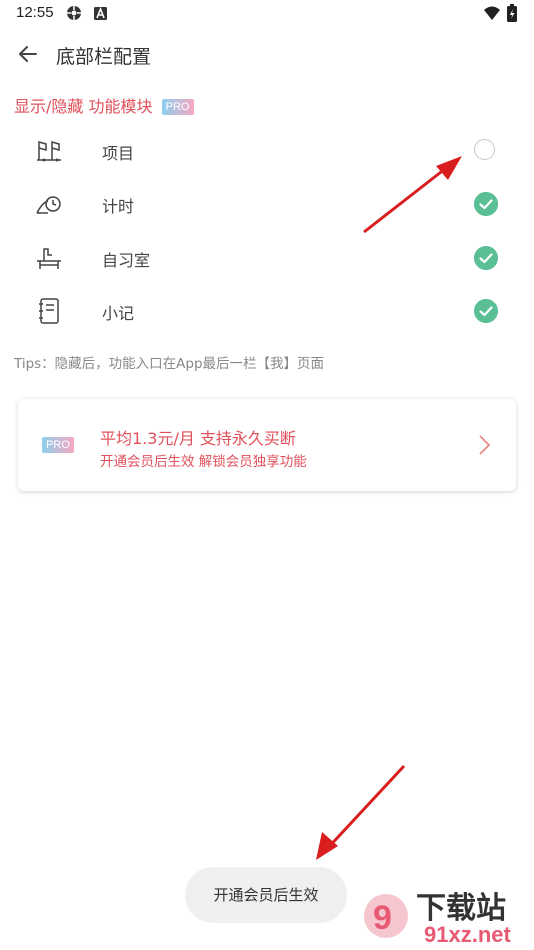 The image size is (534, 950). I want to click on section-title: 显示/隐藏 功能模块 PRO, so click(104, 105).